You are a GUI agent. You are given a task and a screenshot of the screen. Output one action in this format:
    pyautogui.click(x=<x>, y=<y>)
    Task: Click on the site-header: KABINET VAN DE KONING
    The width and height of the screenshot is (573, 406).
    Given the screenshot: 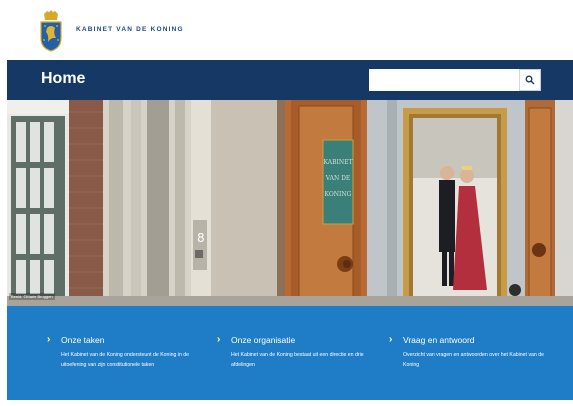 What is the action you would take?
    pyautogui.click(x=286, y=30)
    